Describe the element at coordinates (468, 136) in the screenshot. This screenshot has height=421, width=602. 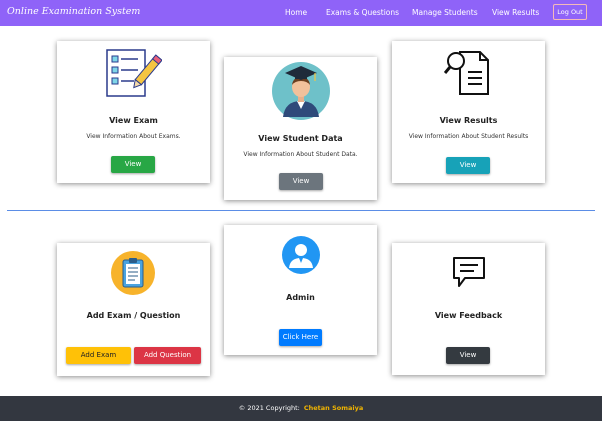
I see `card-description: View Information About Student Results` at that location.